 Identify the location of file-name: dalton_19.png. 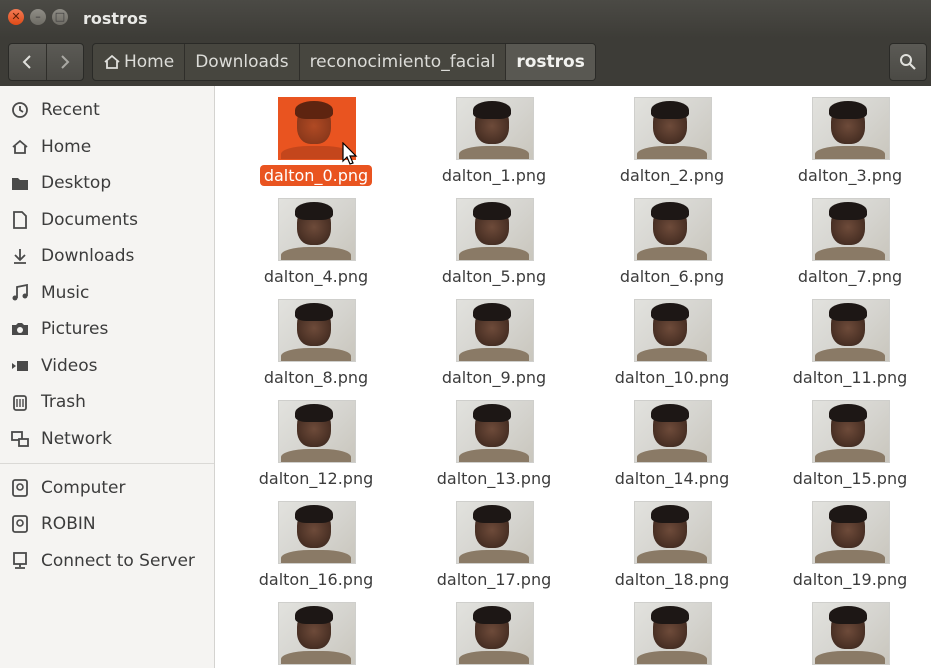
(850, 579).